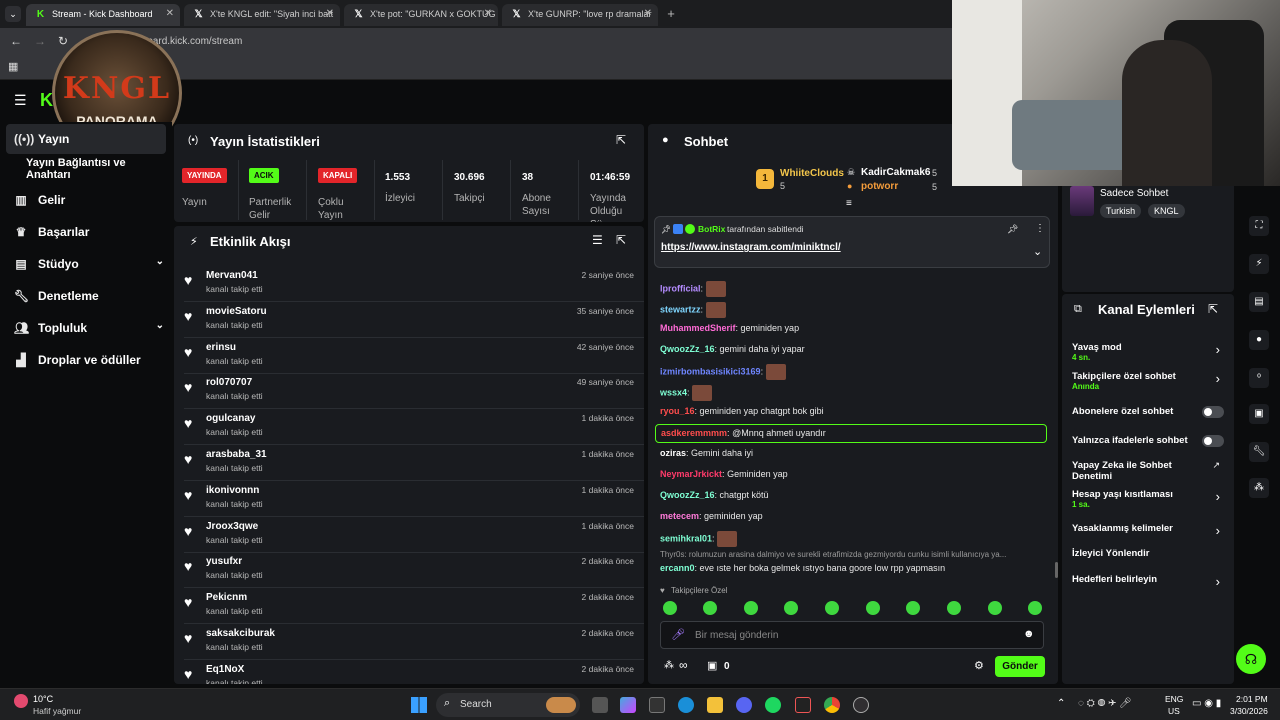 The image size is (1280, 720). What do you see at coordinates (1029, 634) in the screenshot?
I see `emoji-icon: ☻` at bounding box center [1029, 634].